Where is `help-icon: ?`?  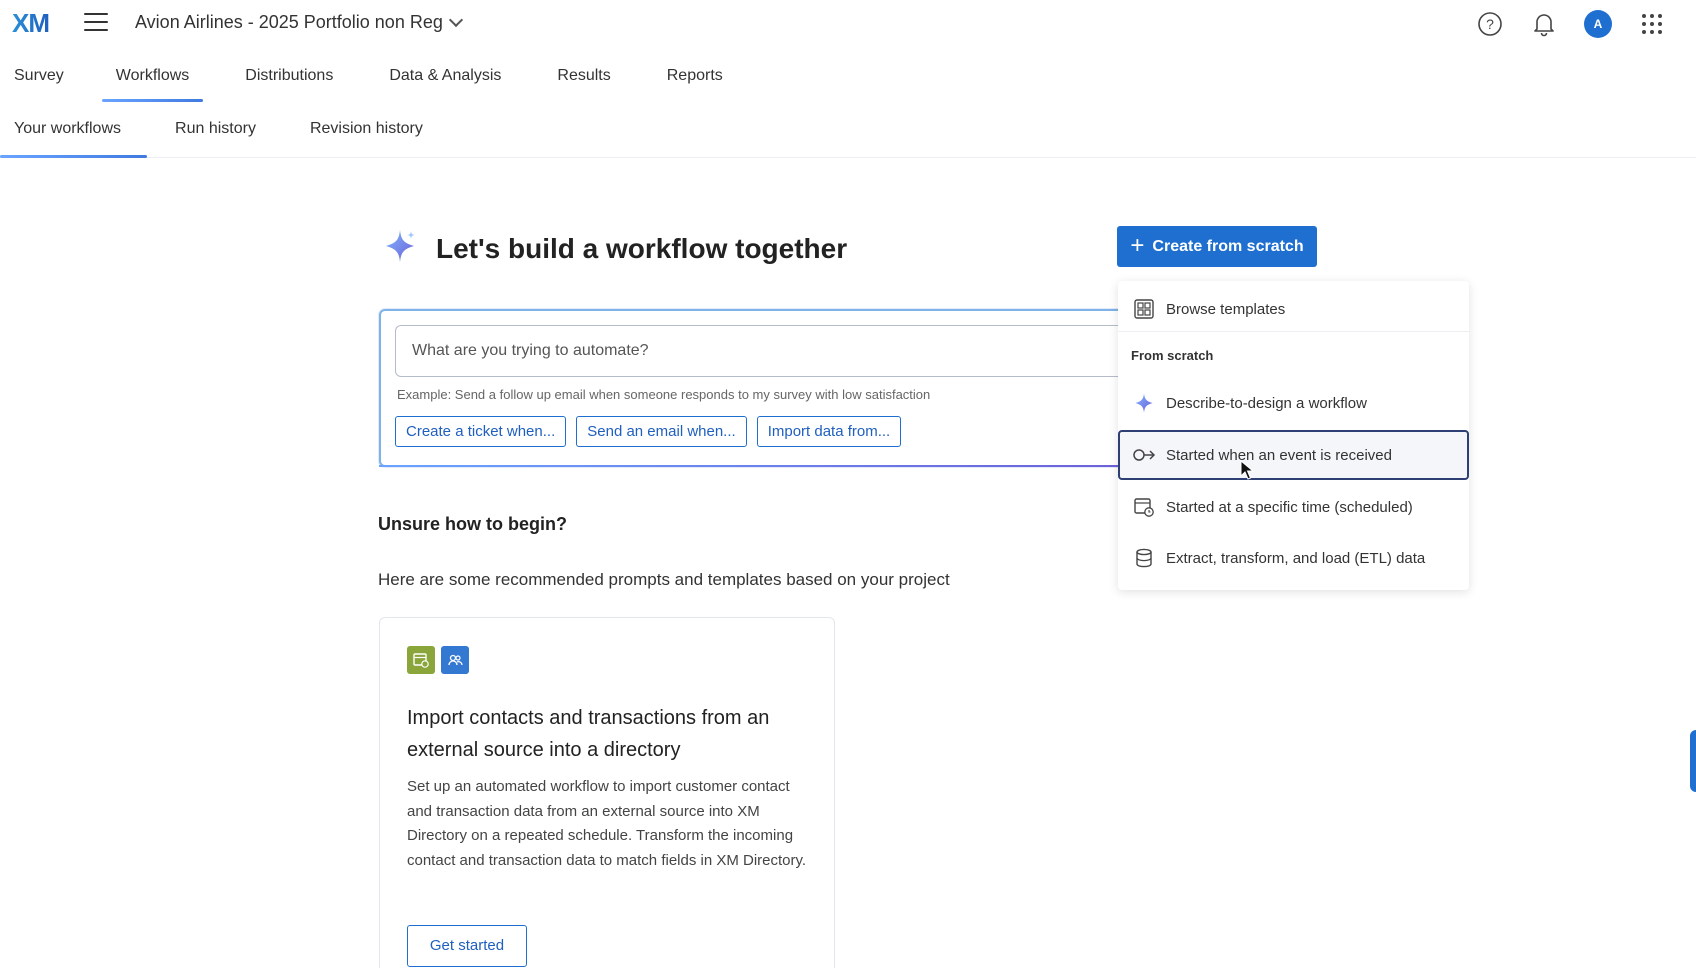
help-icon: ? is located at coordinates (1490, 24).